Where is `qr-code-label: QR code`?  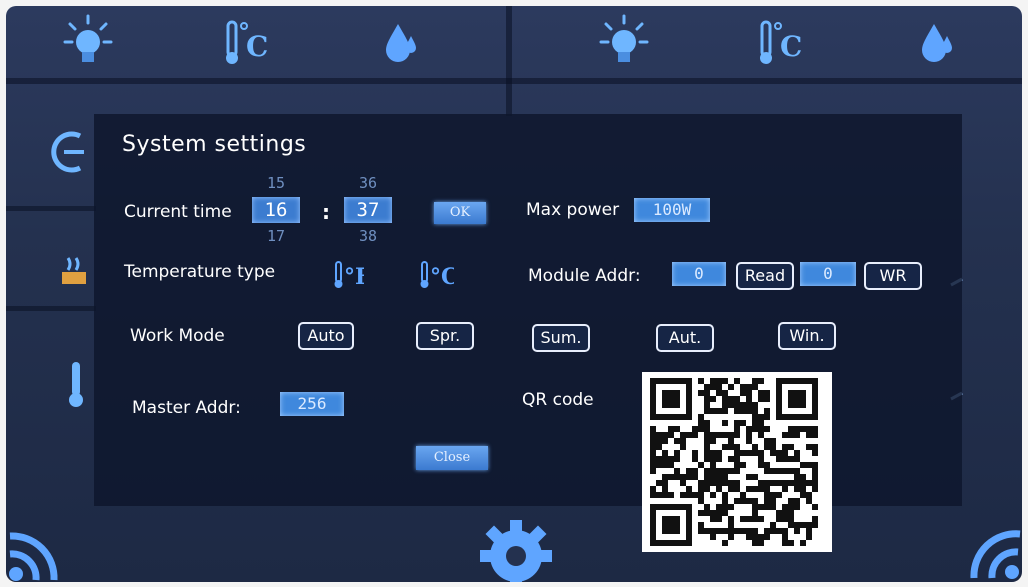
qr-code-label: QR code is located at coordinates (558, 400).